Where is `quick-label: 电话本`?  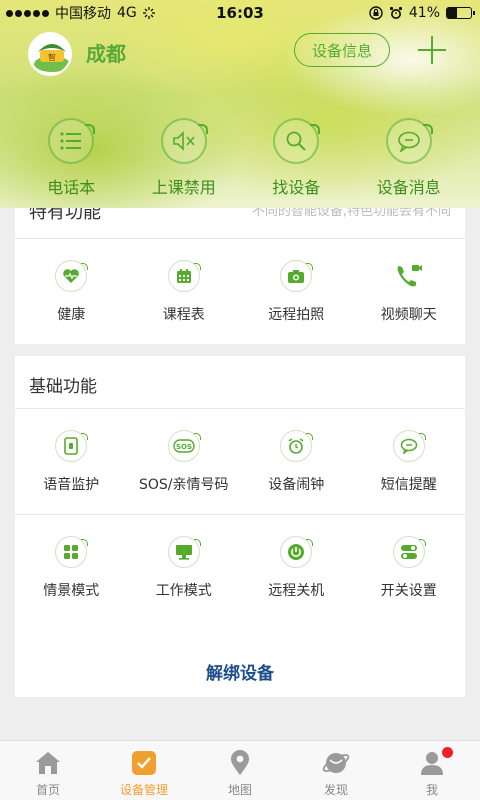 quick-label: 电话本 is located at coordinates (71, 187).